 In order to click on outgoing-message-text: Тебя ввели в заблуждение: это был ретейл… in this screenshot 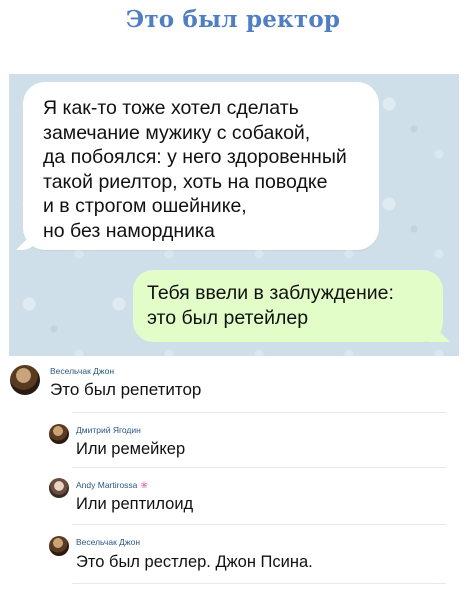, I will do `click(295, 305)`.